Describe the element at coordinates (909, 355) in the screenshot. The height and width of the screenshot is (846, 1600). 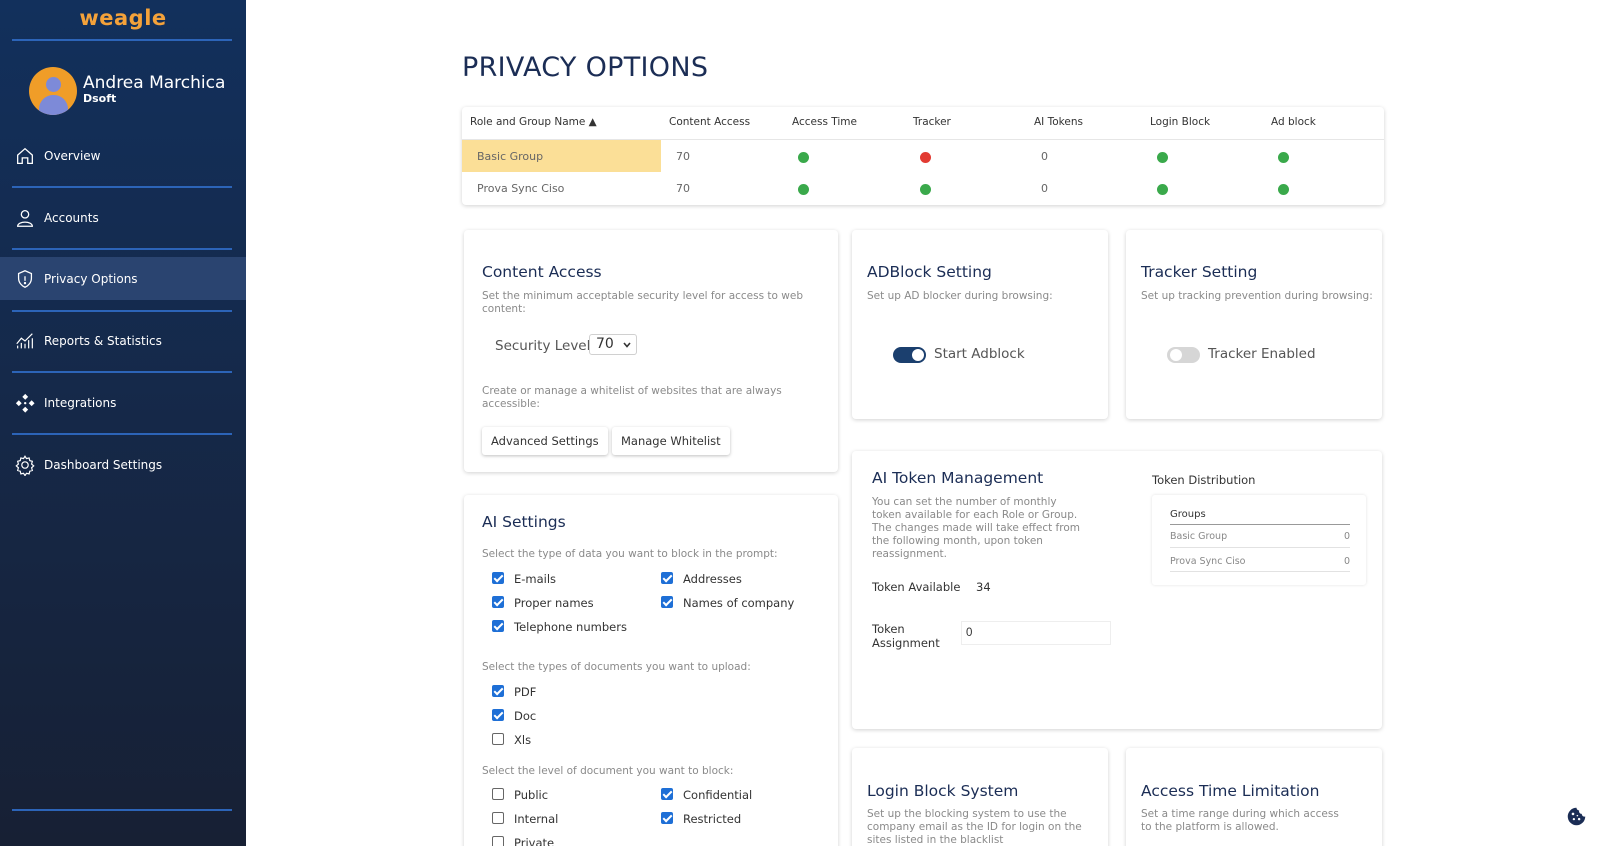
I see `adblock-toggle` at that location.